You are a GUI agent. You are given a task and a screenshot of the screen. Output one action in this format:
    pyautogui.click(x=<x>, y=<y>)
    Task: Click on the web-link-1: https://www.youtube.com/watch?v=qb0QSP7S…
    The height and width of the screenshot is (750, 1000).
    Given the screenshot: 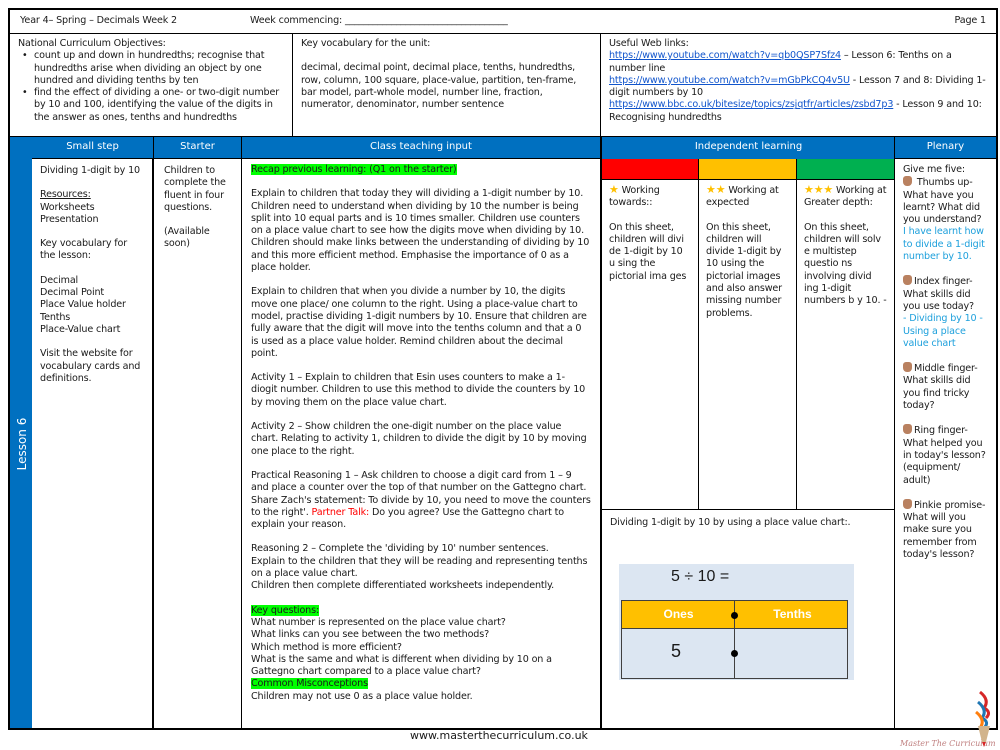 What is the action you would take?
    pyautogui.click(x=725, y=55)
    